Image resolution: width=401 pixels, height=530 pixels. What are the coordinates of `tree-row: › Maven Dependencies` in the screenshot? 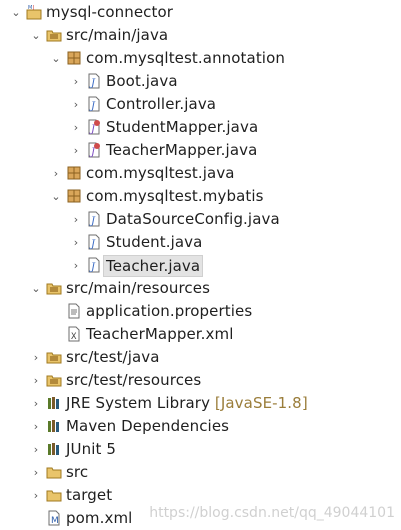 It's located at (200, 426).